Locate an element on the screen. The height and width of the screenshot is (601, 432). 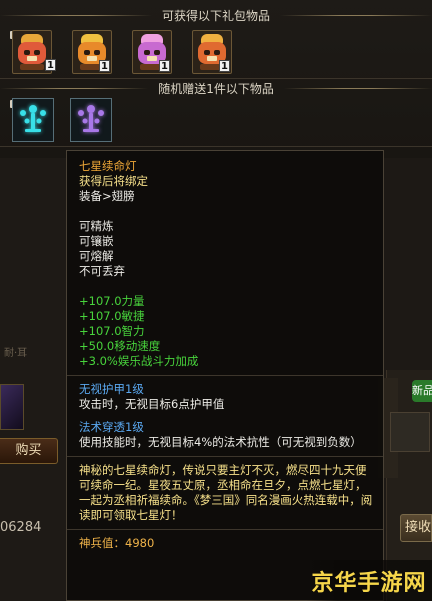
gift-section-header: 可获得以下礼包物品 is located at coordinates (216, 15).